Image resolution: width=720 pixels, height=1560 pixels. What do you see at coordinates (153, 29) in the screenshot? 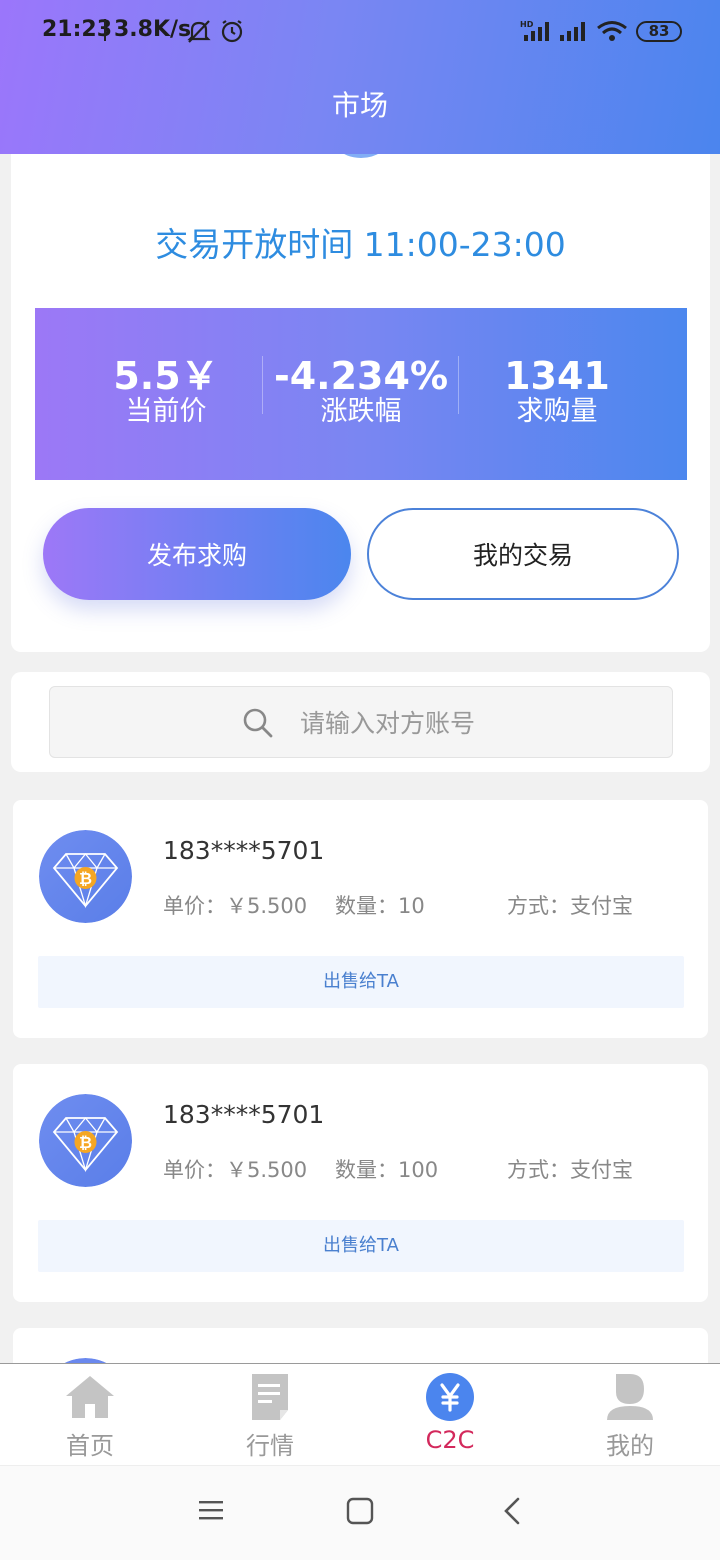
I see `network-speed: 3.8K/s` at bounding box center [153, 29].